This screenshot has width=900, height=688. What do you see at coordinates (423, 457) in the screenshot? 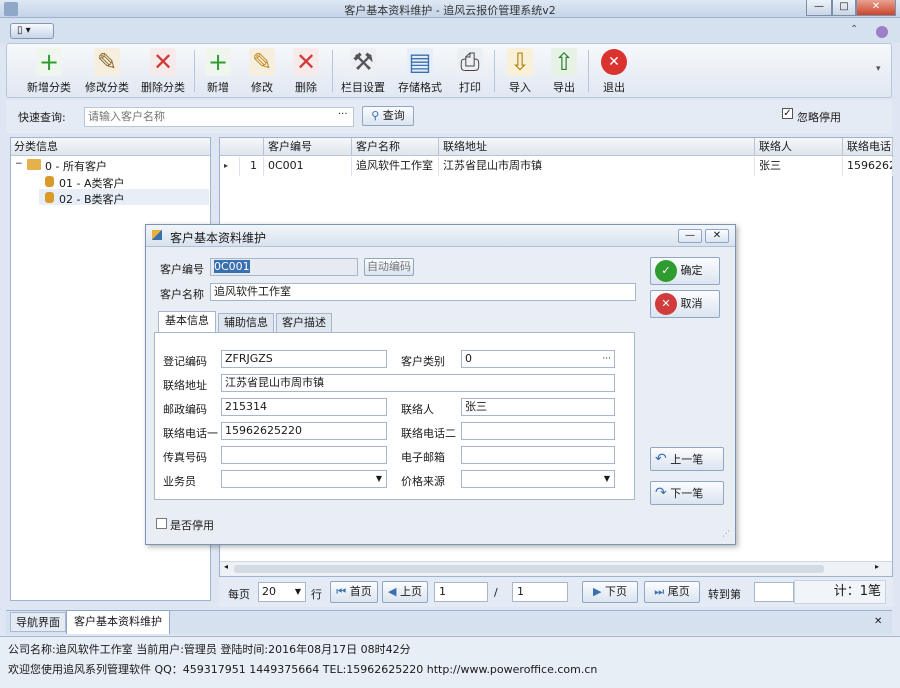
I see `email-label: 电子邮箱` at bounding box center [423, 457].